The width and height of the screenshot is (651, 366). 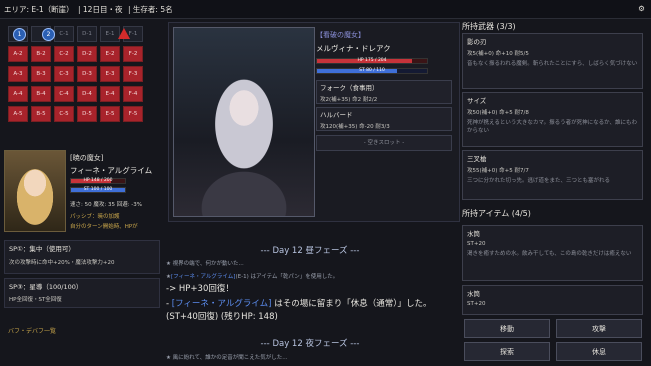 I want to click on enemy-equip-slot: フォーク（食事用） 攻2(補+35) 命2 耐2/2, so click(x=384, y=92).